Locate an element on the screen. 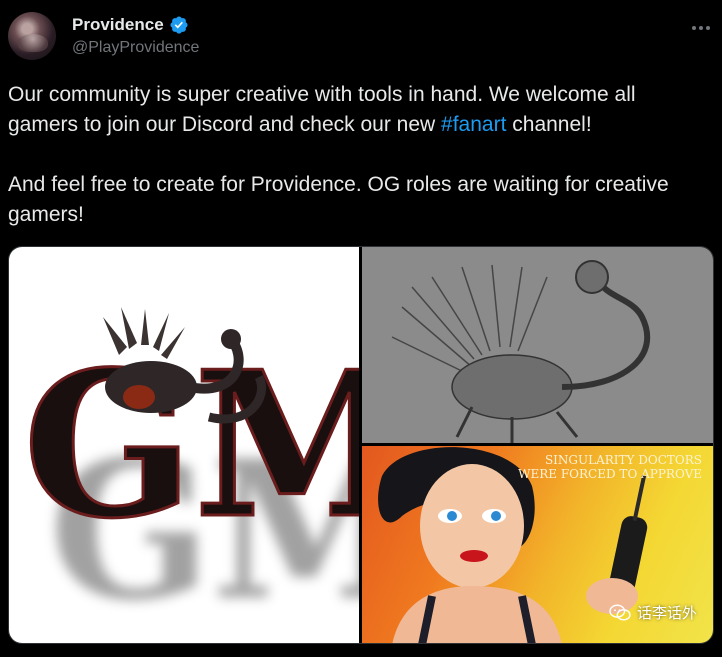 The width and height of the screenshot is (722, 657). avatar is located at coordinates (32, 36).